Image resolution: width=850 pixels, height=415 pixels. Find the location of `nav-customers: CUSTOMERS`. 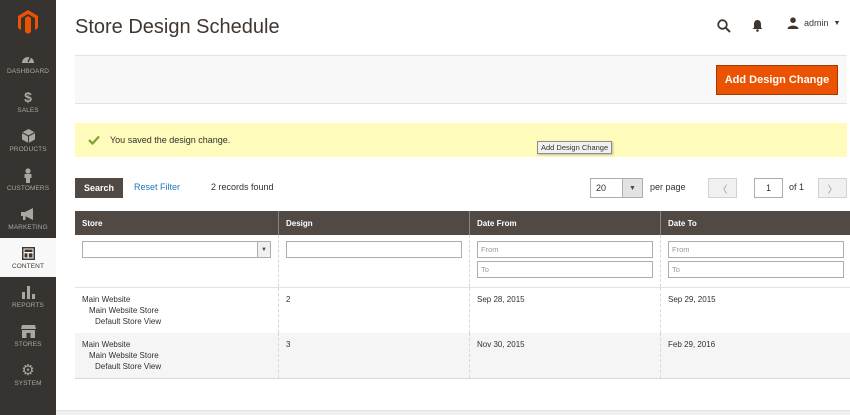

nav-customers: CUSTOMERS is located at coordinates (28, 179).